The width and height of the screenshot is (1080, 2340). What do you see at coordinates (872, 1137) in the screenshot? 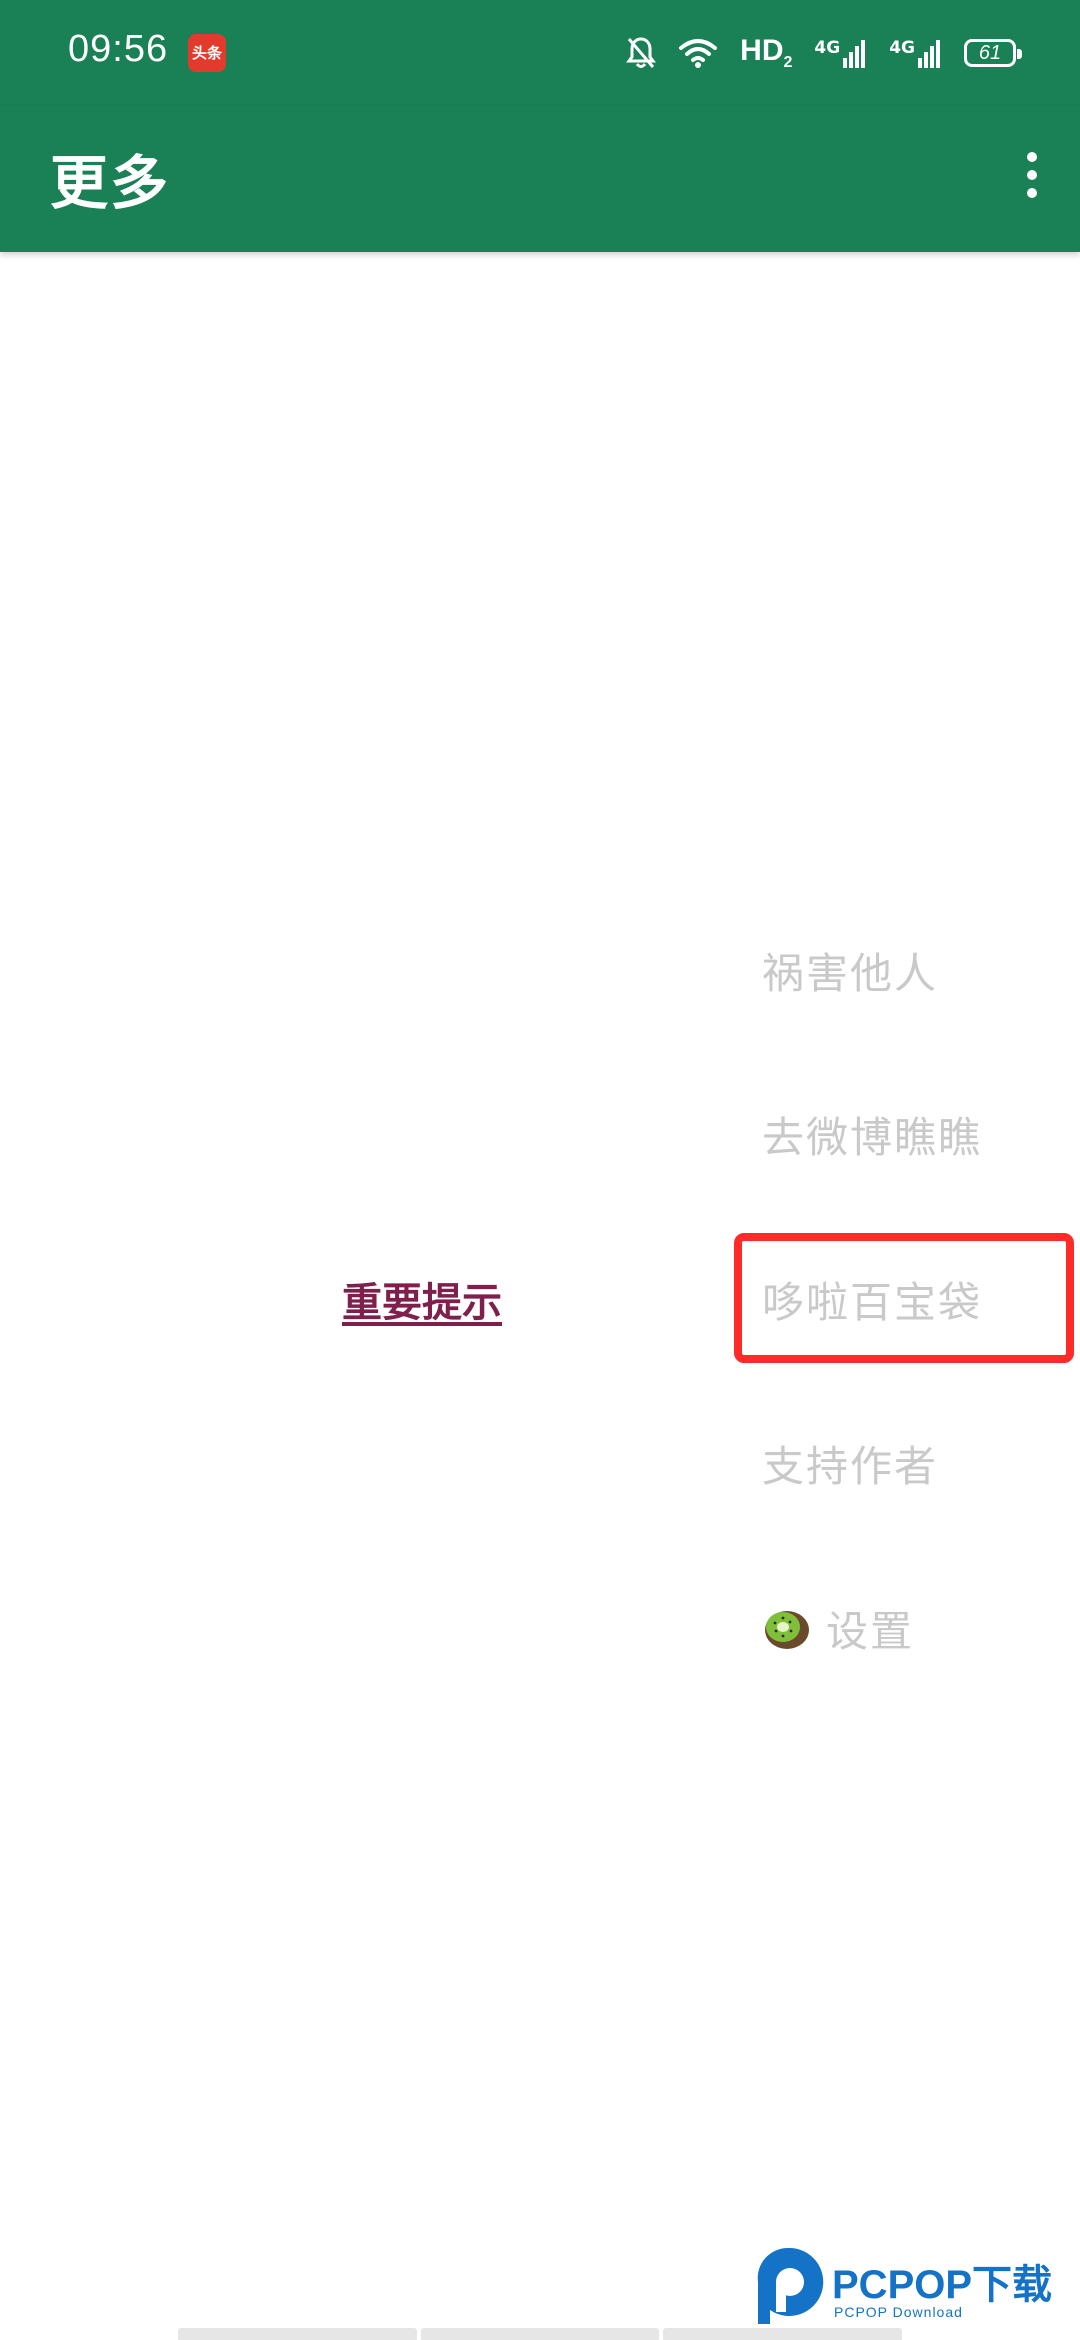
I see `menu-item-label: 去微博瞧瞧` at bounding box center [872, 1137].